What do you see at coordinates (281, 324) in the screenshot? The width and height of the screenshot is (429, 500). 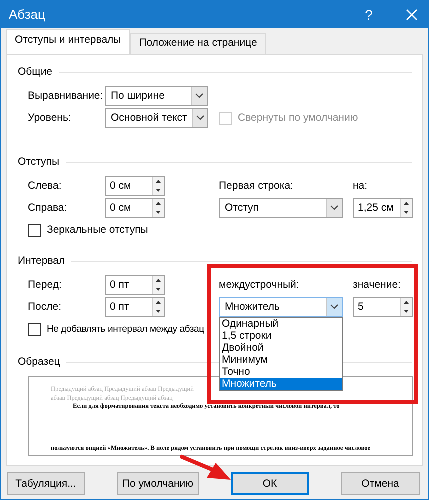 I see `dropdown-option: Одинарный` at bounding box center [281, 324].